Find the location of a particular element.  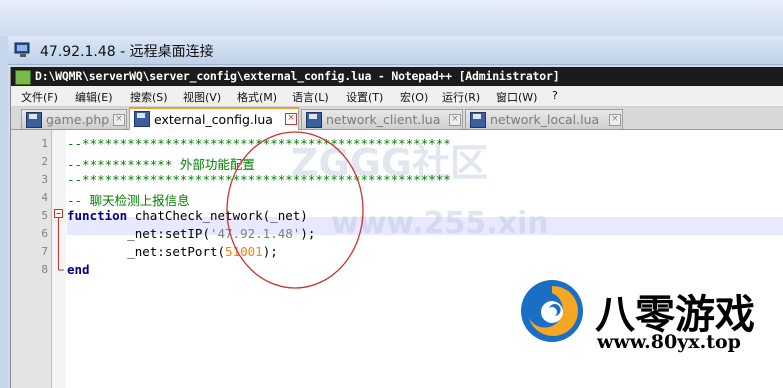

tab-game-php: game.php × is located at coordinates (74, 119).